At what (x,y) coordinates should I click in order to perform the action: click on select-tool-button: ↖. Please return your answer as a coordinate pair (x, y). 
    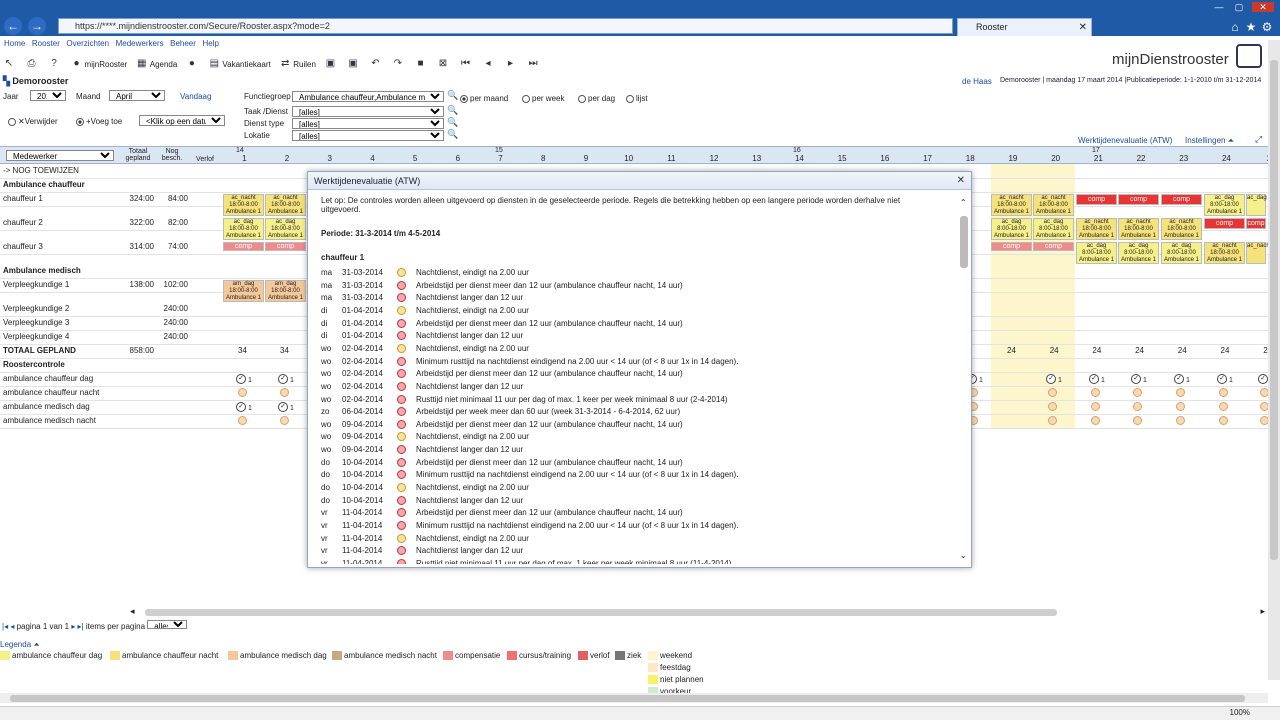
    Looking at the image, I should click on (10, 64).